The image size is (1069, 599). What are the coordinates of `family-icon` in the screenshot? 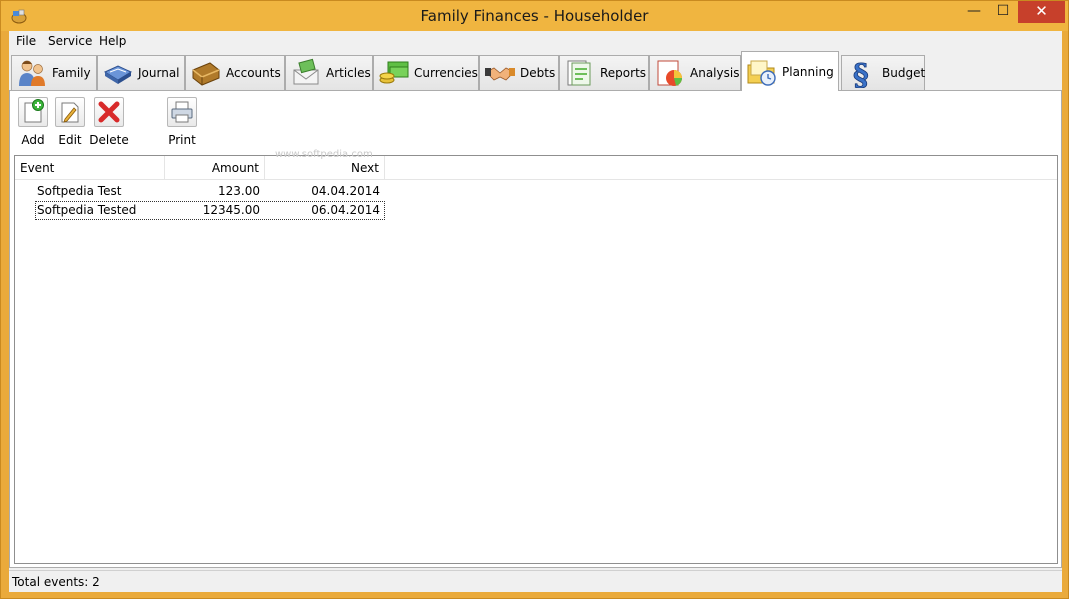 It's located at (32, 73).